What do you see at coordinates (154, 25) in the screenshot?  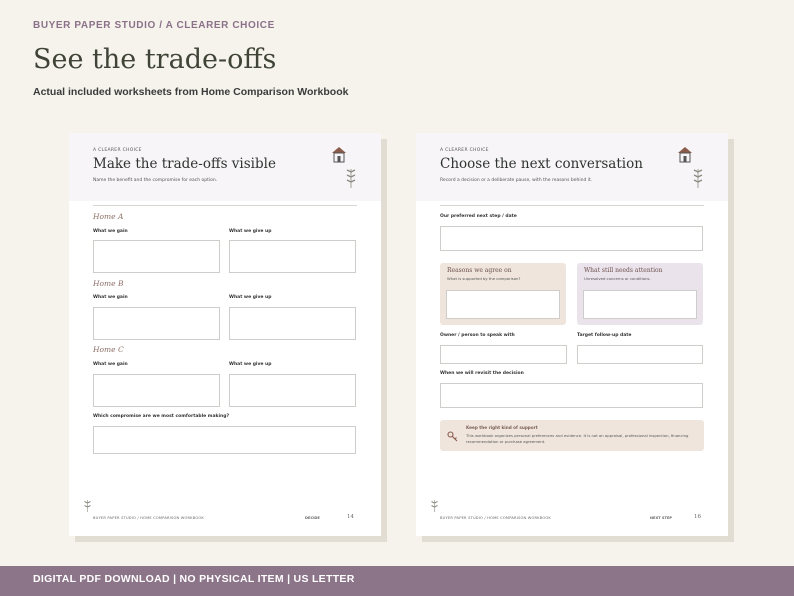 I see `brand-line: BUYER PAPER STUDIO / A CLEARER CHOICE` at bounding box center [154, 25].